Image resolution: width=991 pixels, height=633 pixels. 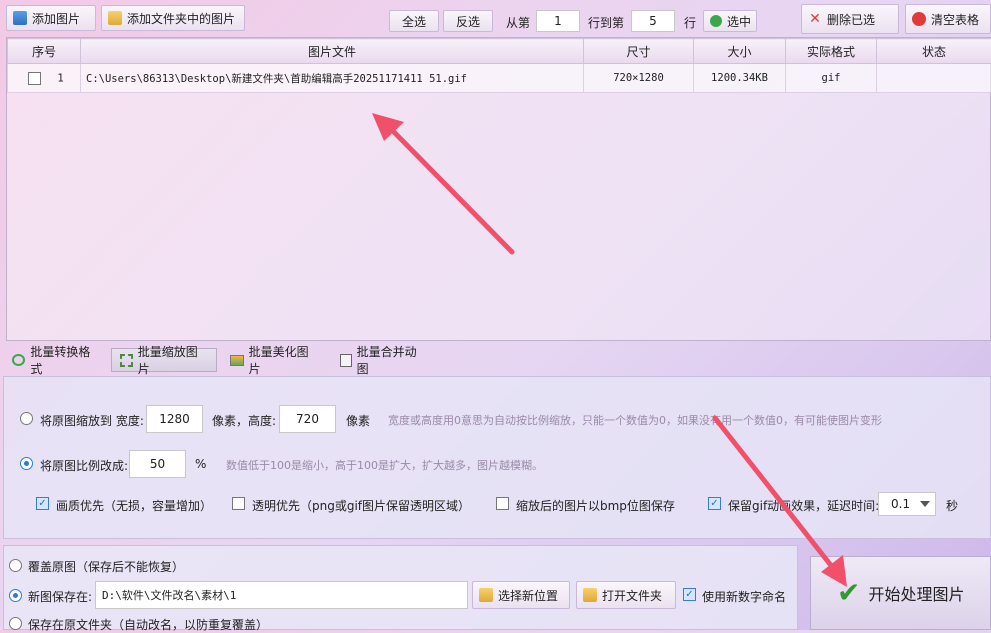 I want to click on percent-label: %, so click(x=200, y=464).